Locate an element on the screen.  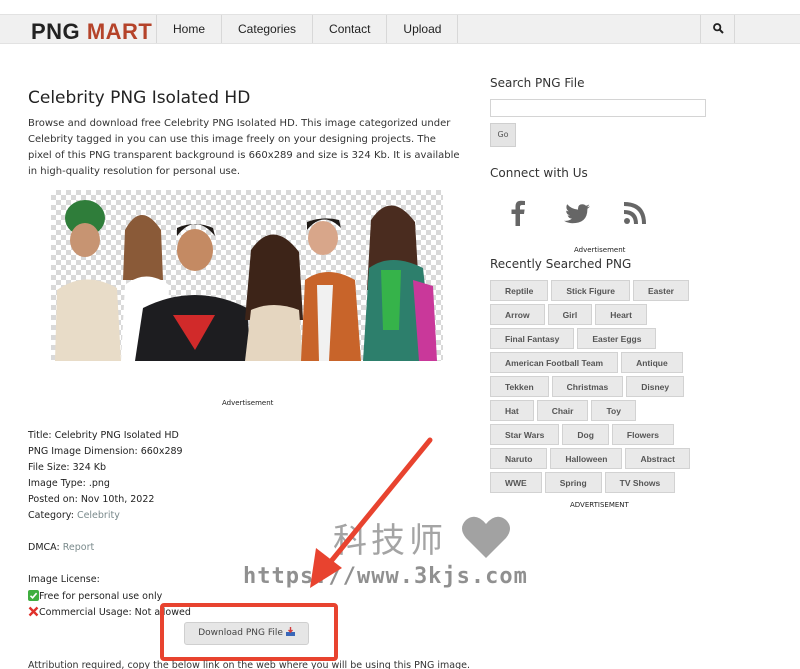
red-arrow-annotation is located at coordinates (371, 512).